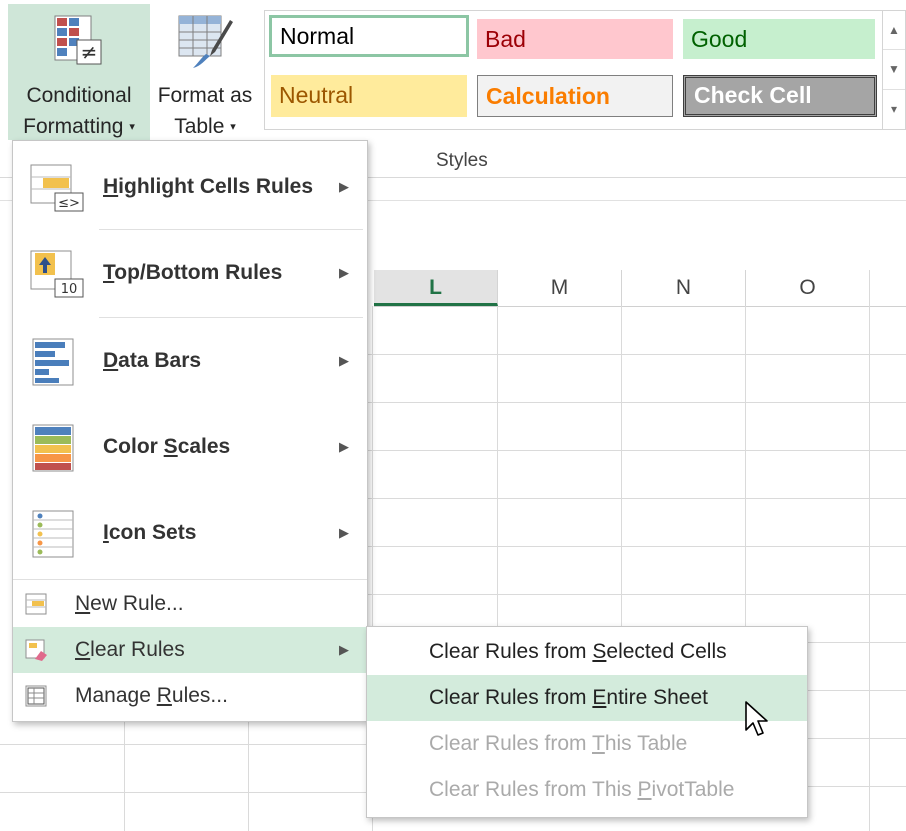 Image resolution: width=906 pixels, height=831 pixels. Describe the element at coordinates (167, 446) in the screenshot. I see `color-scales-label: Color Scales` at that location.